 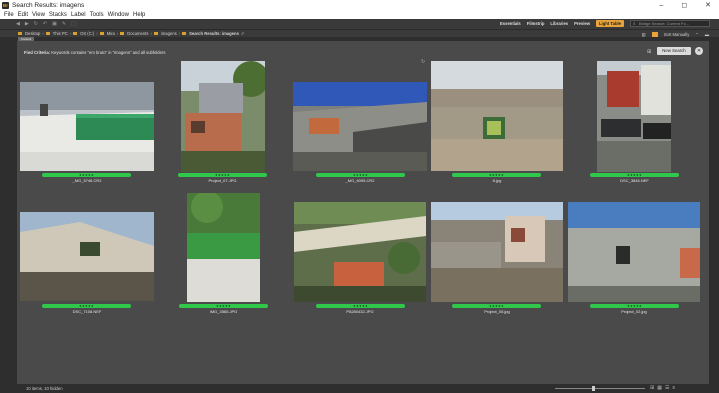 What do you see at coordinates (609, 23) in the screenshot?
I see `workspace-light-table: Light Table` at bounding box center [609, 23].